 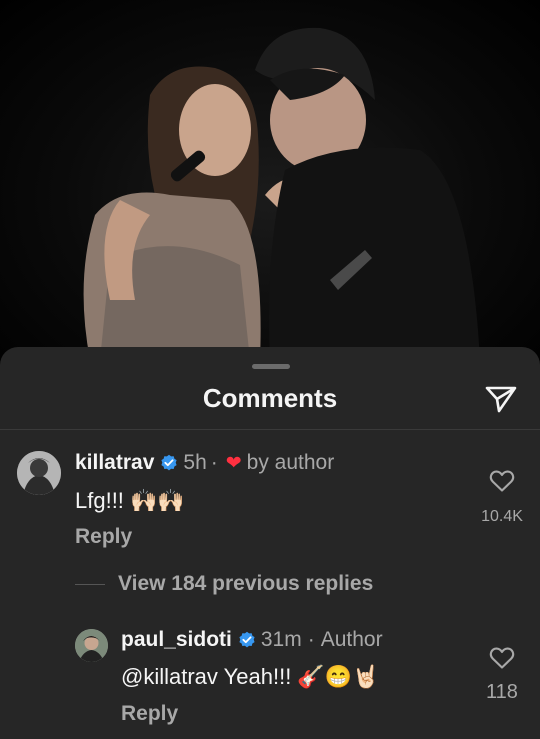 I want to click on liked-by-author-heart-icon: ❤, so click(x=233, y=463).